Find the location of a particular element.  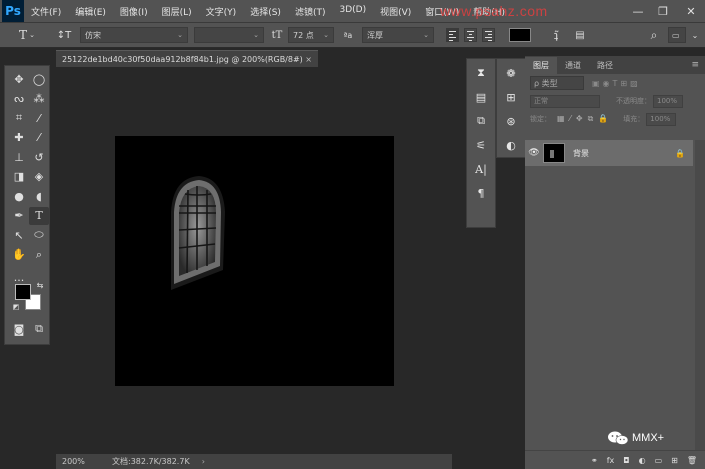

more-tools-icon: ··· is located at coordinates (19, 280).